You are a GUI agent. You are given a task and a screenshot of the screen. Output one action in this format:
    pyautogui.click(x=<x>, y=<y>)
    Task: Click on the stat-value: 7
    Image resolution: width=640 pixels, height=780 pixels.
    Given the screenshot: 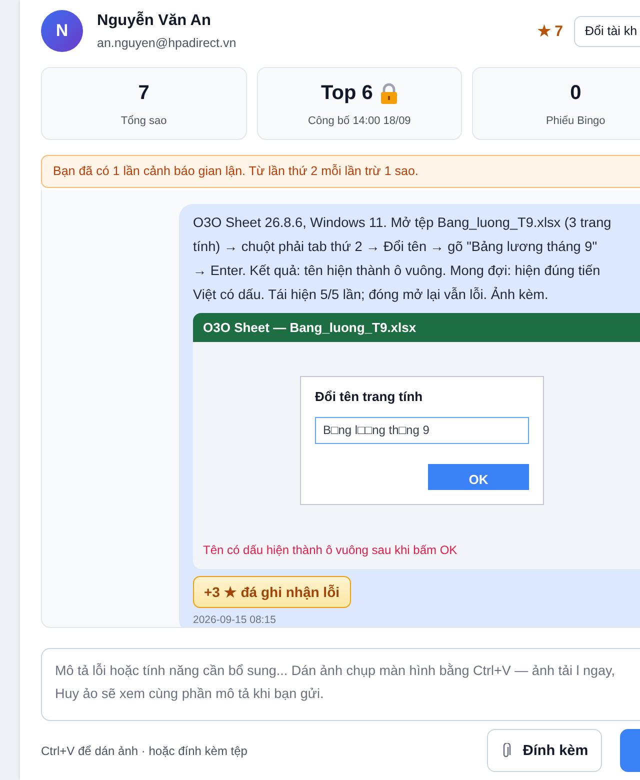 What is the action you would take?
    pyautogui.click(x=144, y=93)
    